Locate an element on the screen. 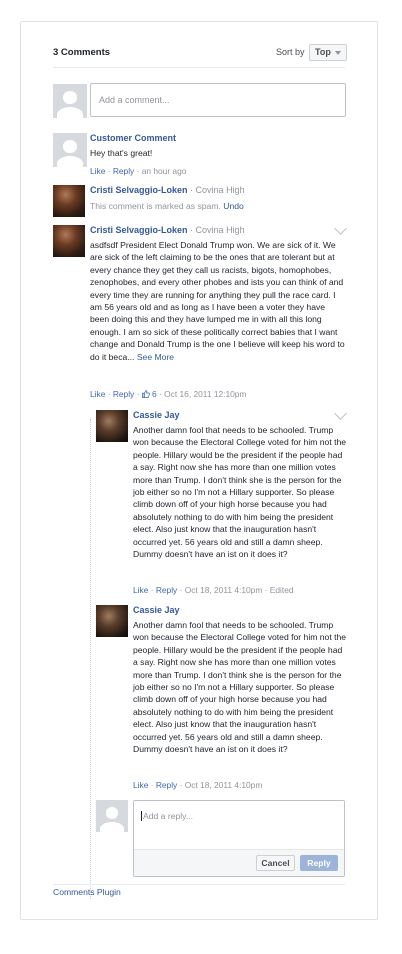 This screenshot has height=954, width=402. header-divider is located at coordinates (199, 67).